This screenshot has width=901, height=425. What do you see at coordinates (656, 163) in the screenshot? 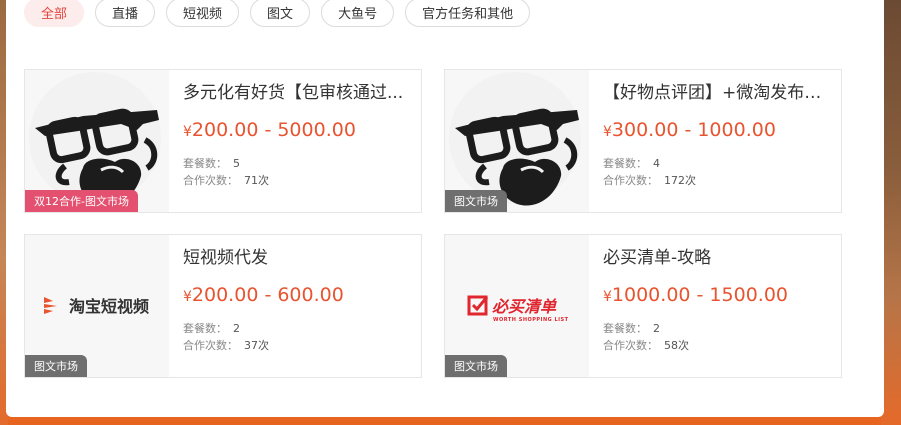
I see `package-count: 4` at bounding box center [656, 163].